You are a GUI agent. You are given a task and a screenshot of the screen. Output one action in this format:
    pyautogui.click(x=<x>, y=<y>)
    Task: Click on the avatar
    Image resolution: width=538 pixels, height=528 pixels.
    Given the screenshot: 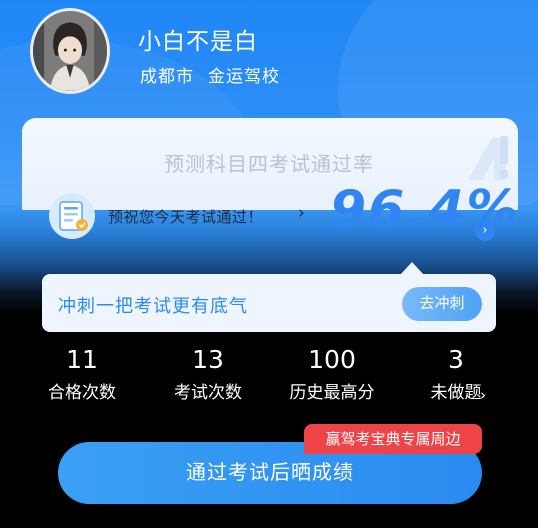 What is the action you would take?
    pyautogui.click(x=70, y=51)
    